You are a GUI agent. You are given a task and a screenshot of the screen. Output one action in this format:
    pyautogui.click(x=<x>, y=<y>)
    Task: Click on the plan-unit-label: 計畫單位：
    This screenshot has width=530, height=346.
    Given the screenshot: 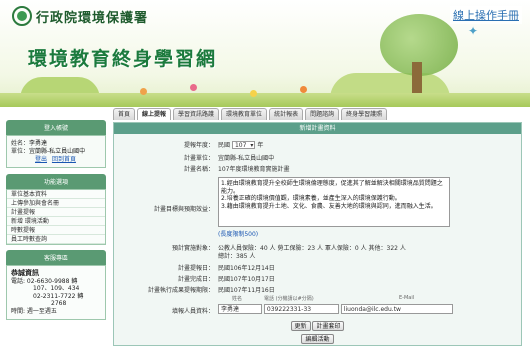 What is the action you would take?
    pyautogui.click(x=198, y=158)
    